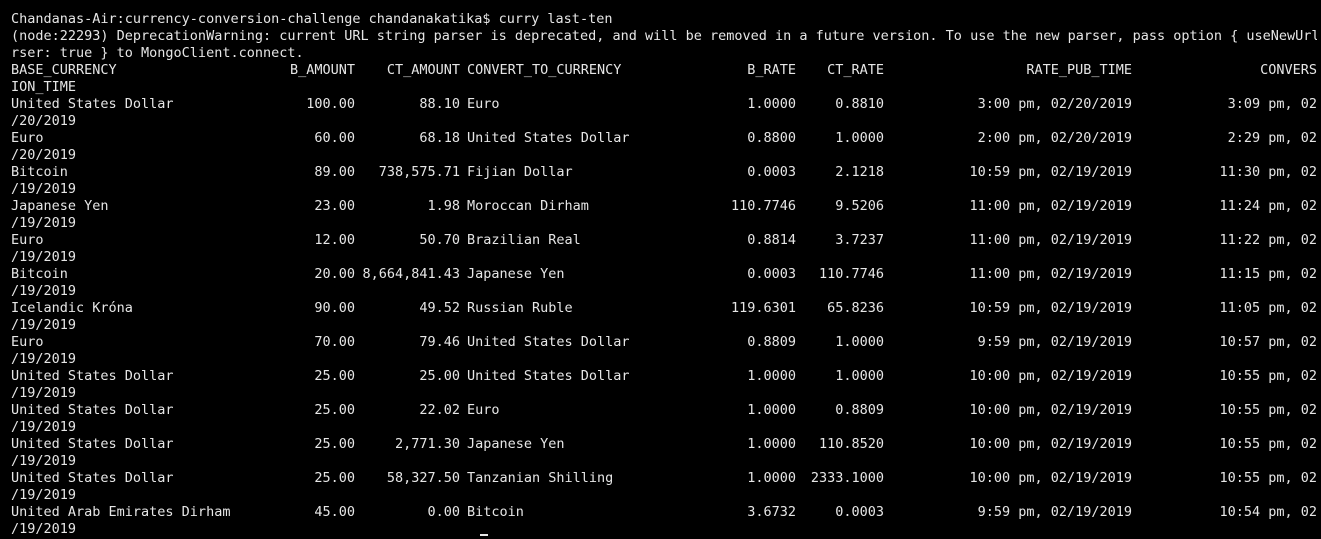  Describe the element at coordinates (847, 478) in the screenshot. I see `cell-ct-rate: 2333.1000` at that location.